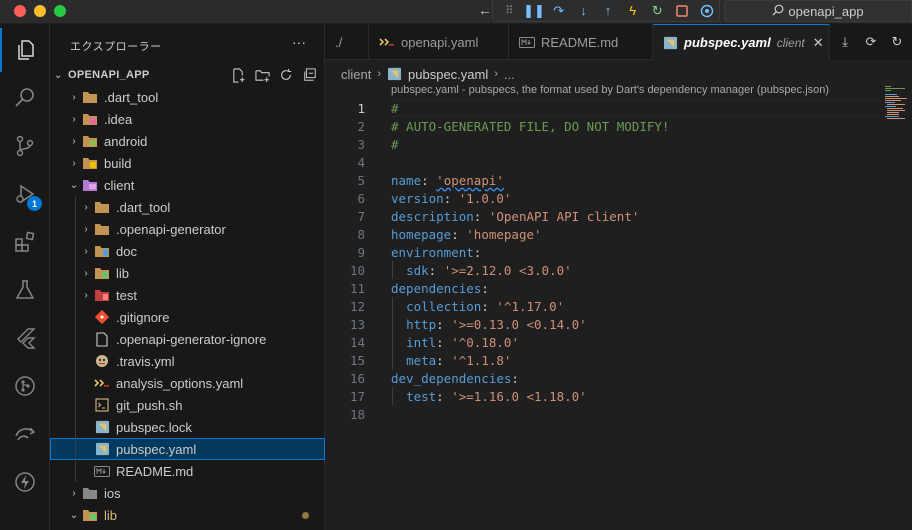 This screenshot has height=530, width=912. I want to click on back-arrow-icon: ←, so click(485, 10).